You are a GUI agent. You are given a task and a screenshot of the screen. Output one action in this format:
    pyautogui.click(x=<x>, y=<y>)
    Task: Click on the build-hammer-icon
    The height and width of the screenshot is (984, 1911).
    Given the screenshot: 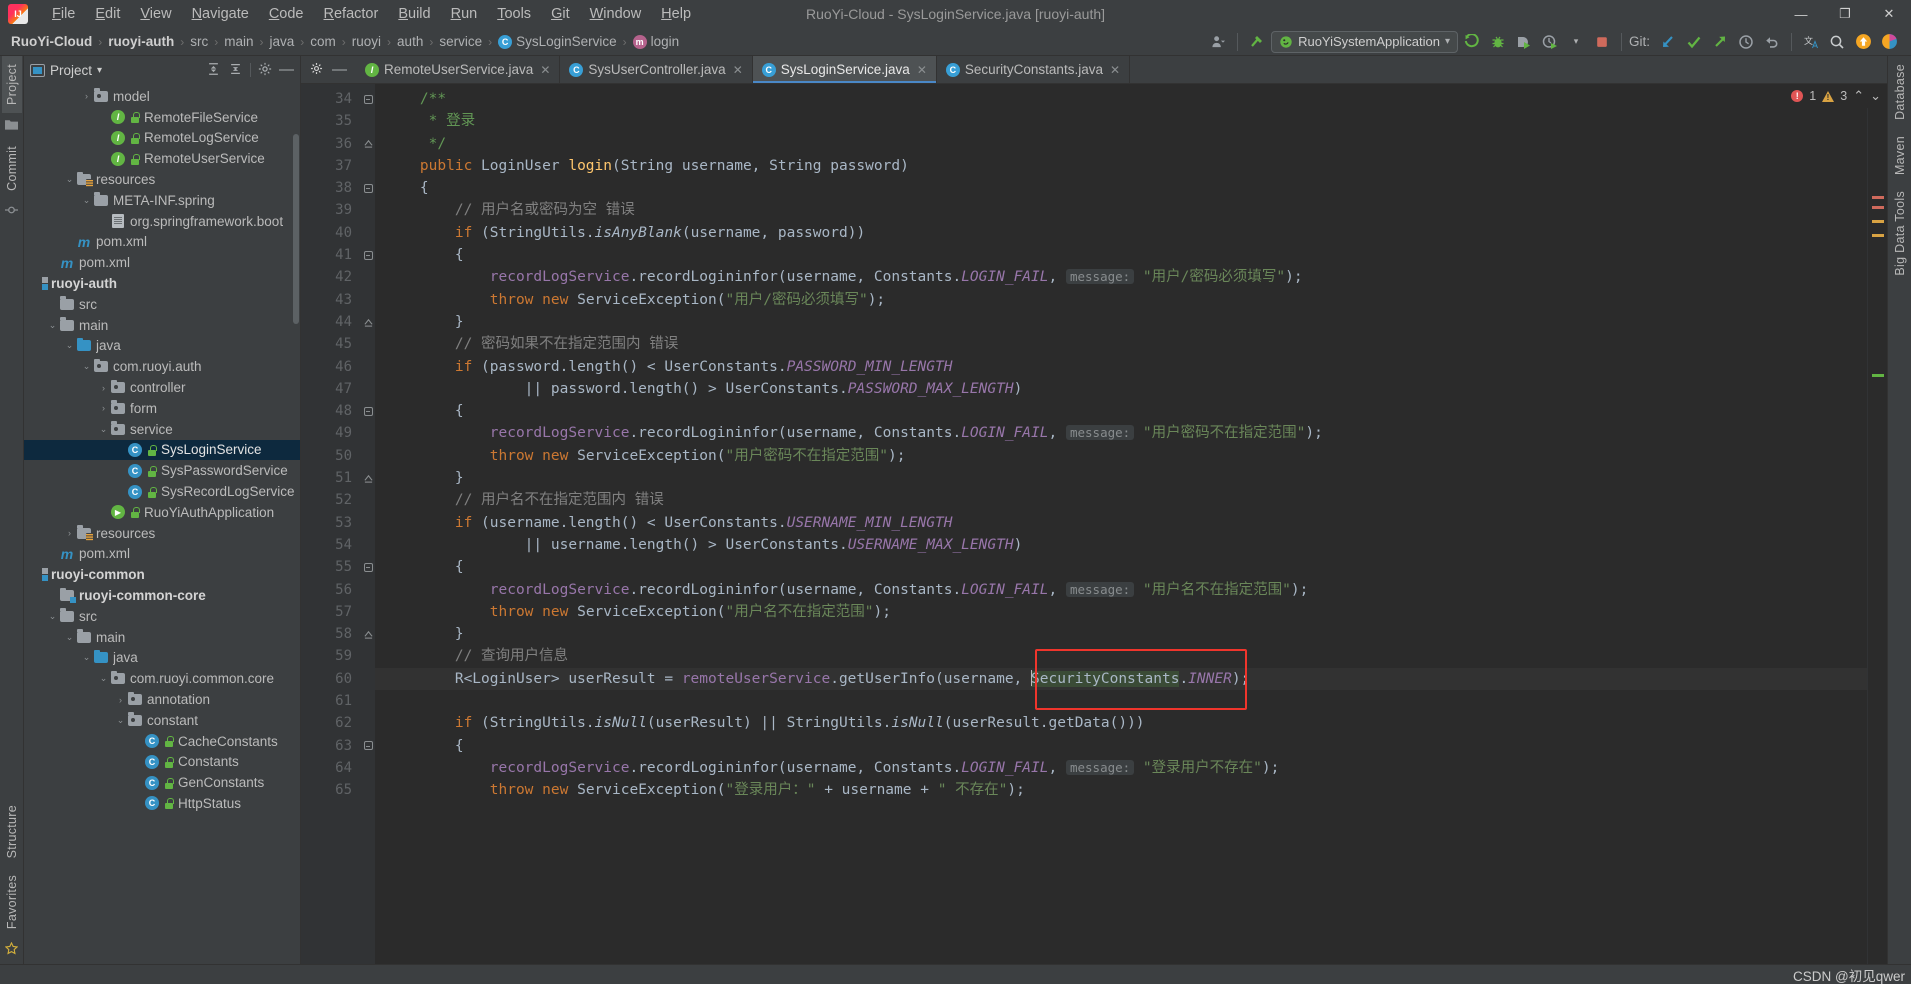 What is the action you would take?
    pyautogui.click(x=1257, y=42)
    